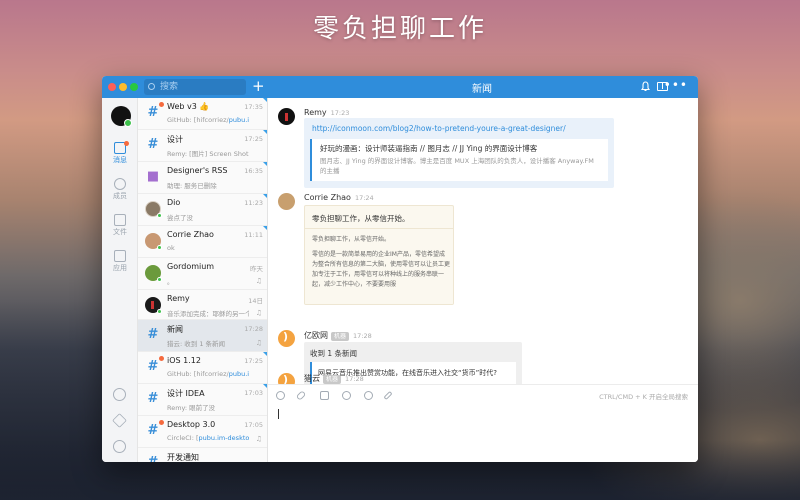 The width and height of the screenshot is (800, 500). Describe the element at coordinates (429, 148) in the screenshot. I see `link-preview-title: 好玩的漫画：设计师装逼指南 // 图月志 // JJ Ying 的界面设计博客` at that location.